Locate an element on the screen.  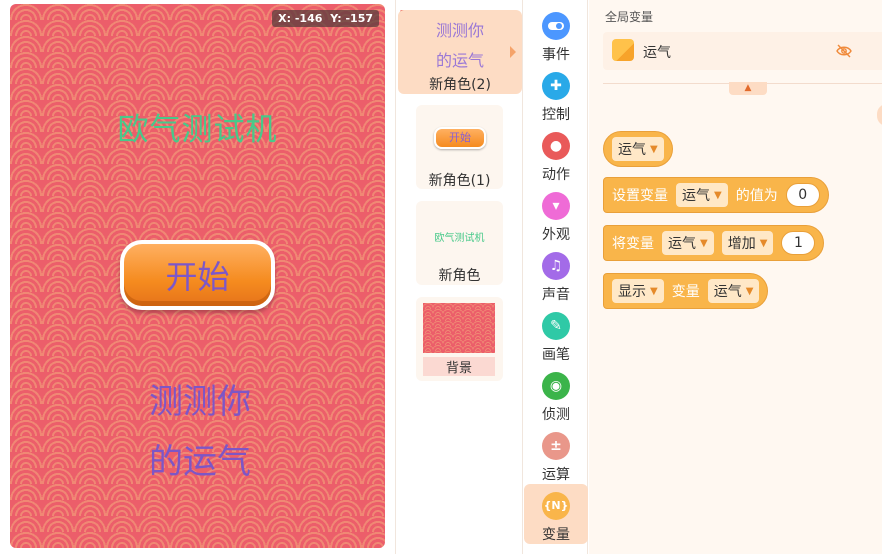
category-looks: ▾ 外观 is located at coordinates (556, 214).